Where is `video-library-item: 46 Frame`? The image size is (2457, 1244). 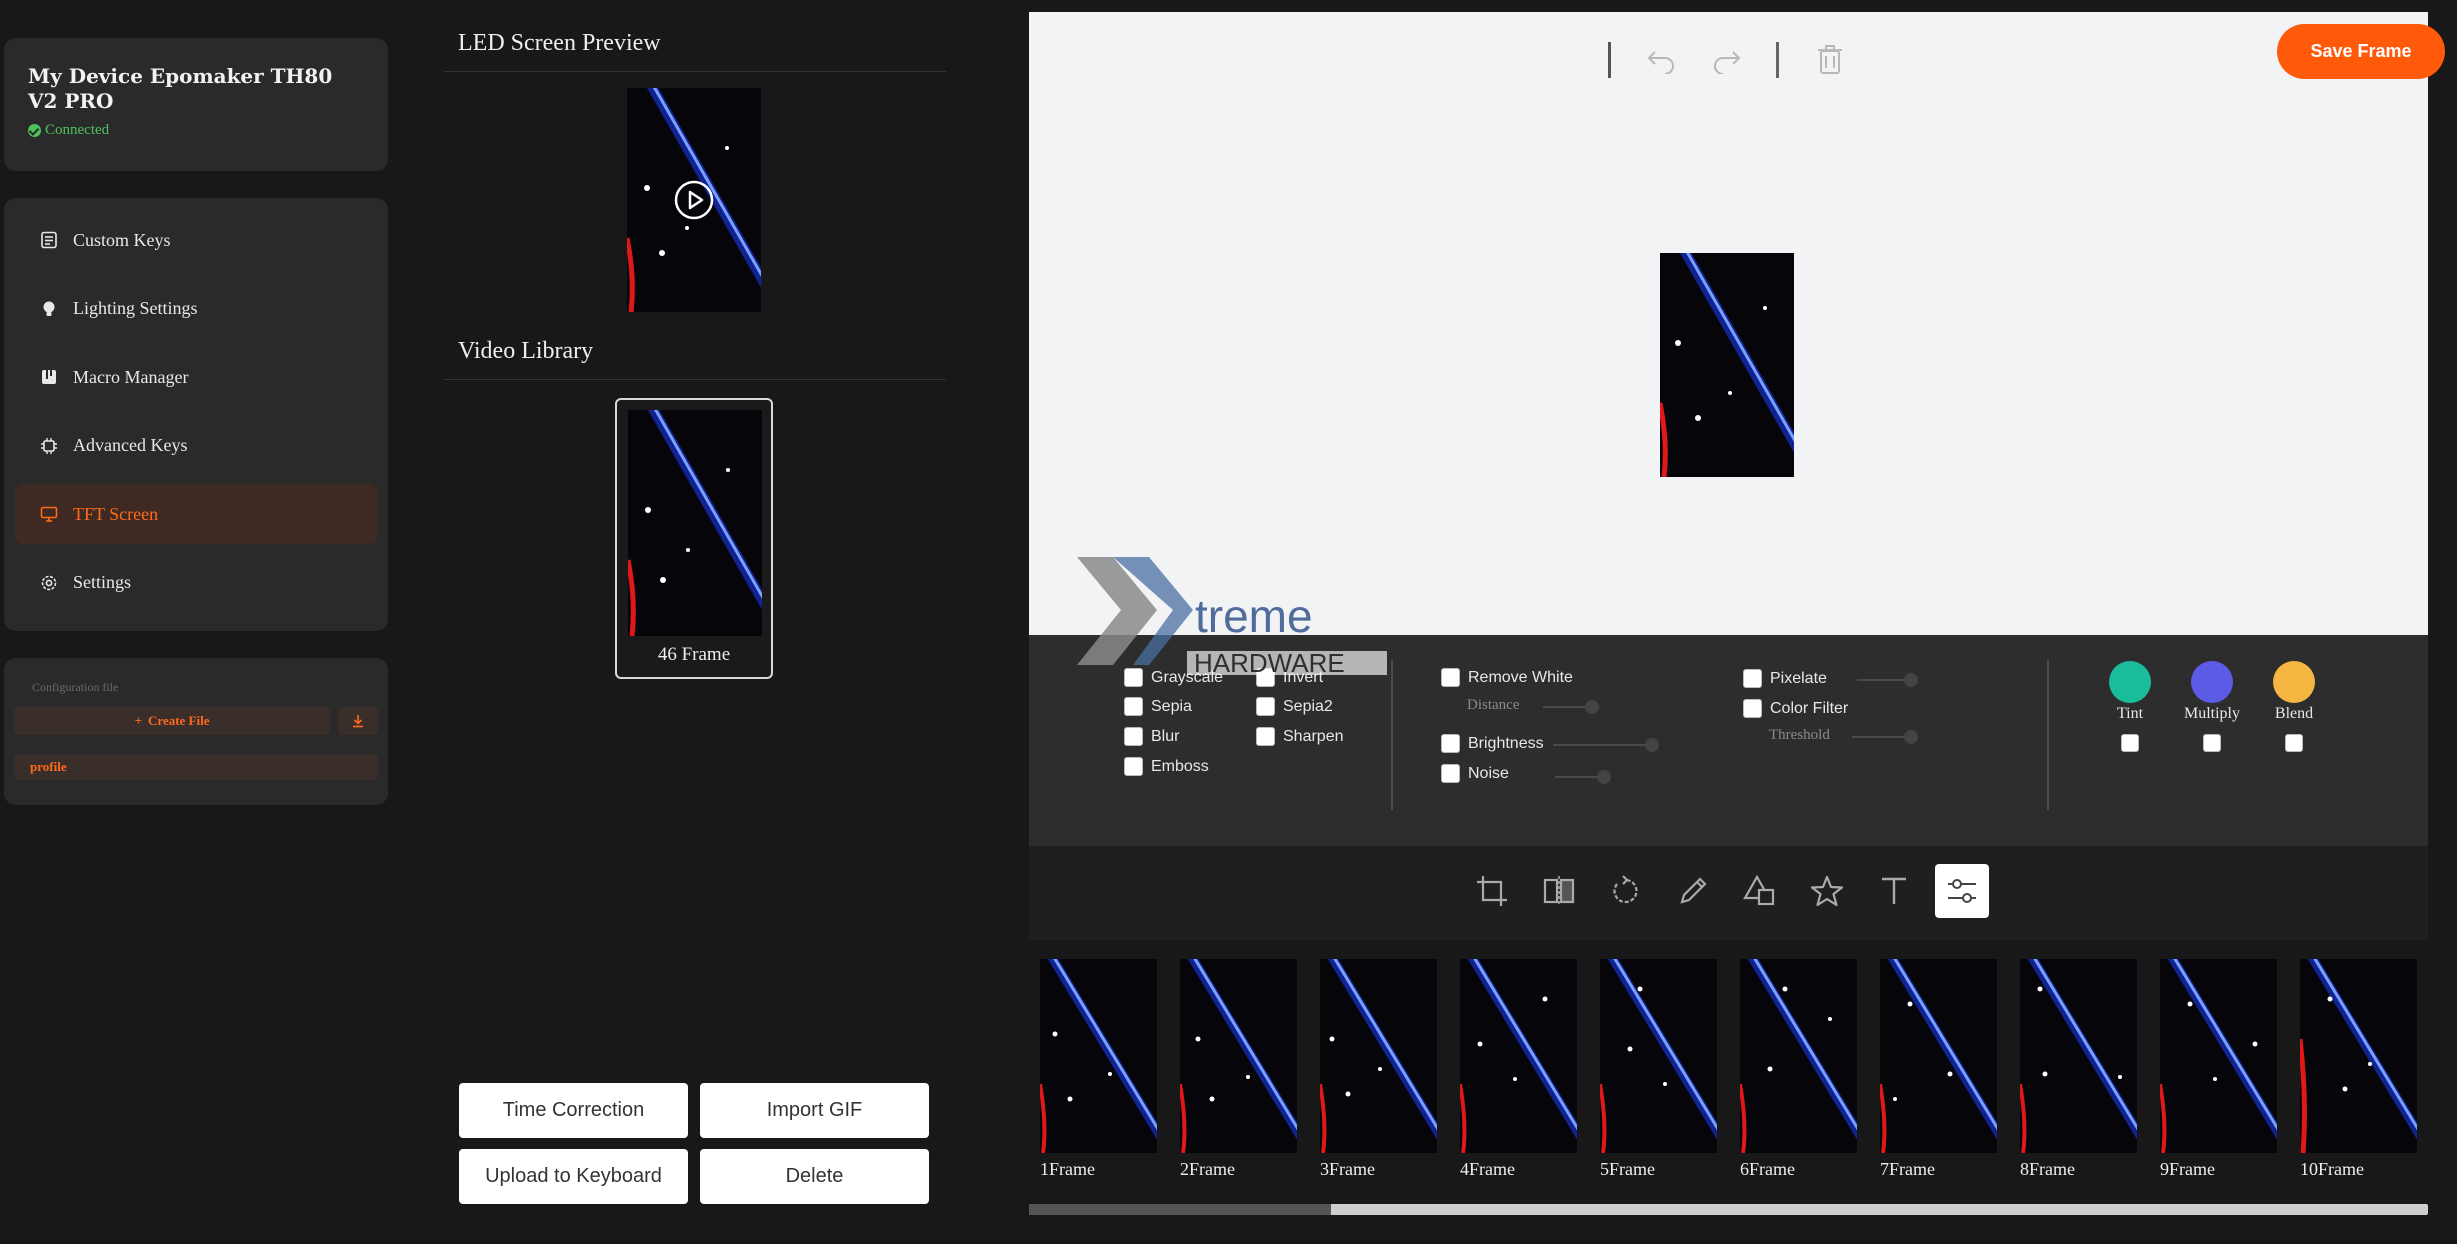 video-library-item: 46 Frame is located at coordinates (694, 538).